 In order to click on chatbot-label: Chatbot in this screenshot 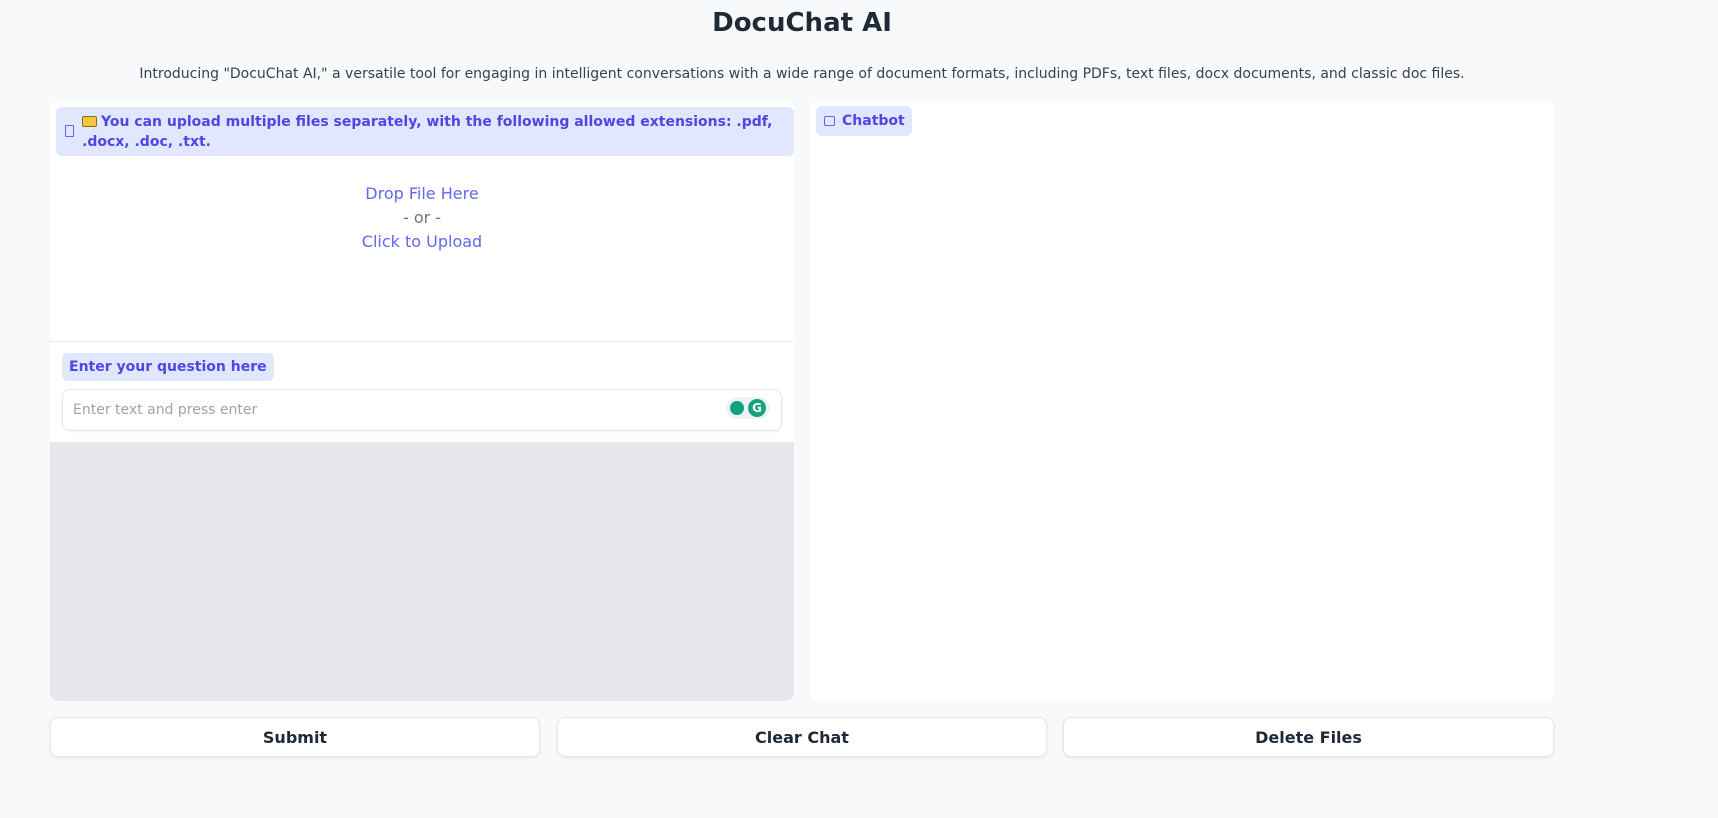, I will do `click(864, 121)`.